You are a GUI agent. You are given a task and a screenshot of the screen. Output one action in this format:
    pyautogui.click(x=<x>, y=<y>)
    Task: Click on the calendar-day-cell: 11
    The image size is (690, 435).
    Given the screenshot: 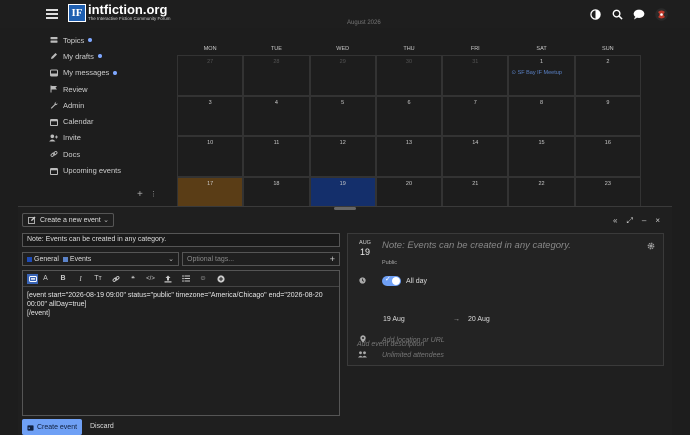 What is the action you would take?
    pyautogui.click(x=276, y=156)
    